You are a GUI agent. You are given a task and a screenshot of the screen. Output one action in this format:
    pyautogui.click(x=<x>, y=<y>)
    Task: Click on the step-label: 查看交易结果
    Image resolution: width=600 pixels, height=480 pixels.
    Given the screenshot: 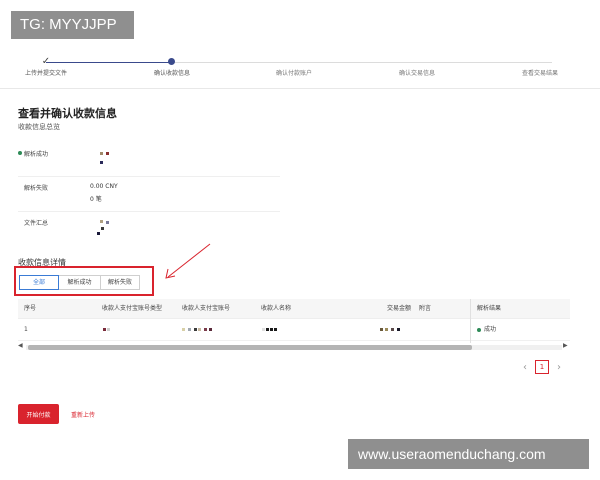 What is the action you would take?
    pyautogui.click(x=539, y=73)
    